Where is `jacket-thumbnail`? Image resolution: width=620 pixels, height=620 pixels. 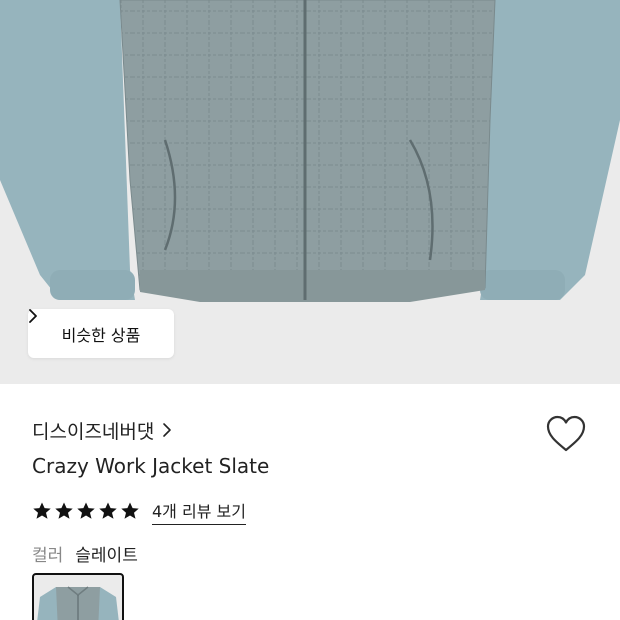
jacket-thumbnail is located at coordinates (78, 603).